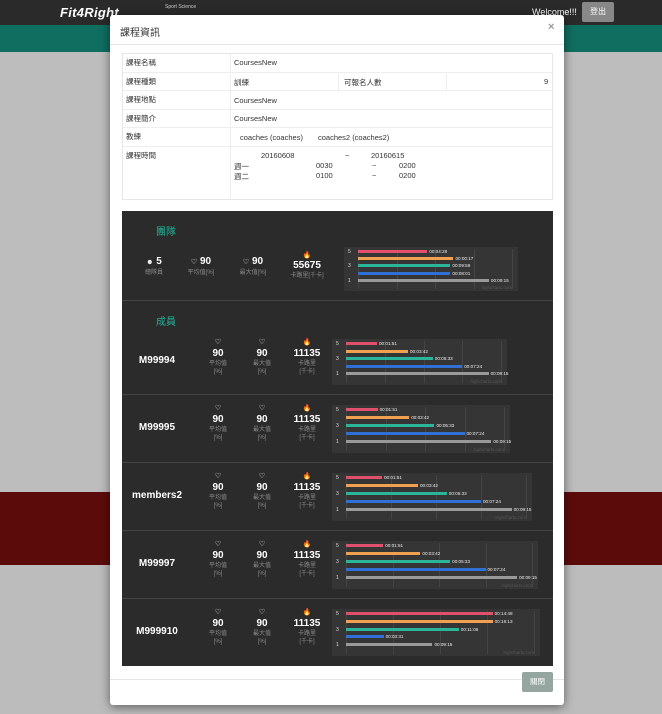  Describe the element at coordinates (257, 261) in the screenshot. I see `team-max: 90` at that location.